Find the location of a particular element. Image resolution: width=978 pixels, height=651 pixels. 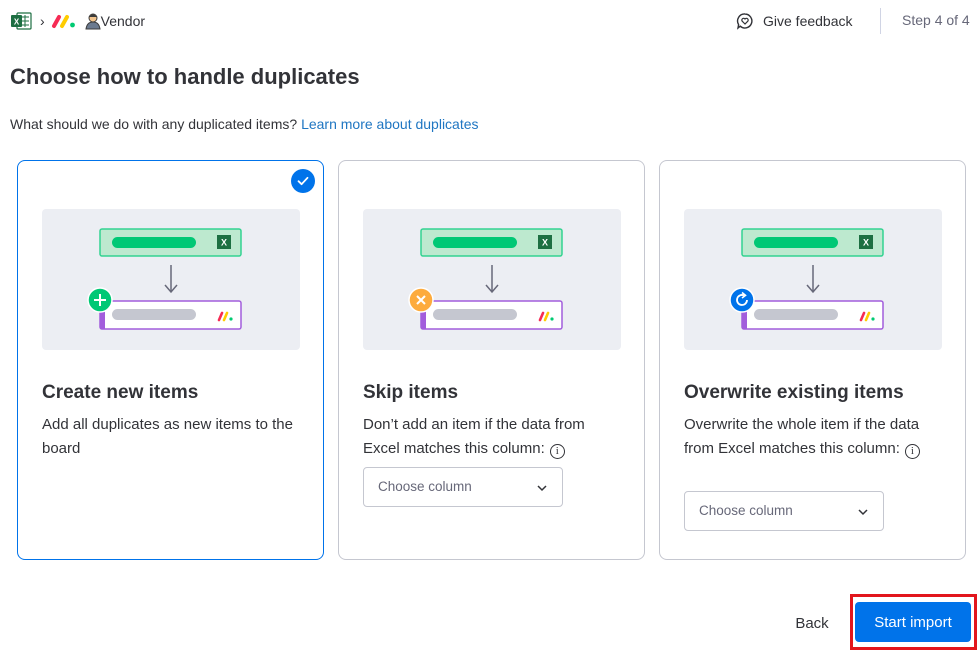

monday-logo-icon is located at coordinates (64, 21).